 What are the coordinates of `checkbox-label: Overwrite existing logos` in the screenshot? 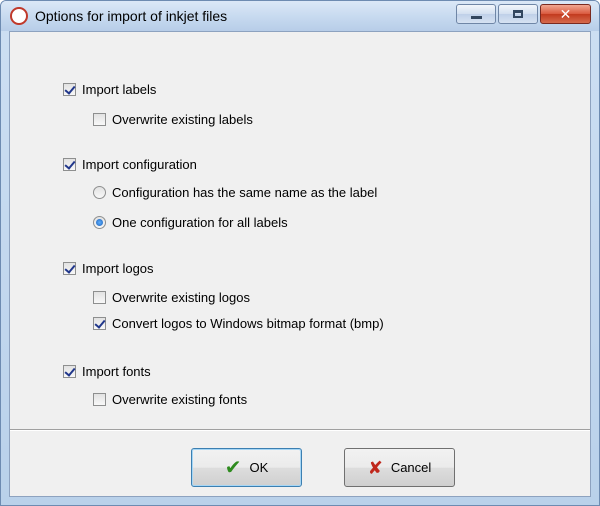 It's located at (181, 297).